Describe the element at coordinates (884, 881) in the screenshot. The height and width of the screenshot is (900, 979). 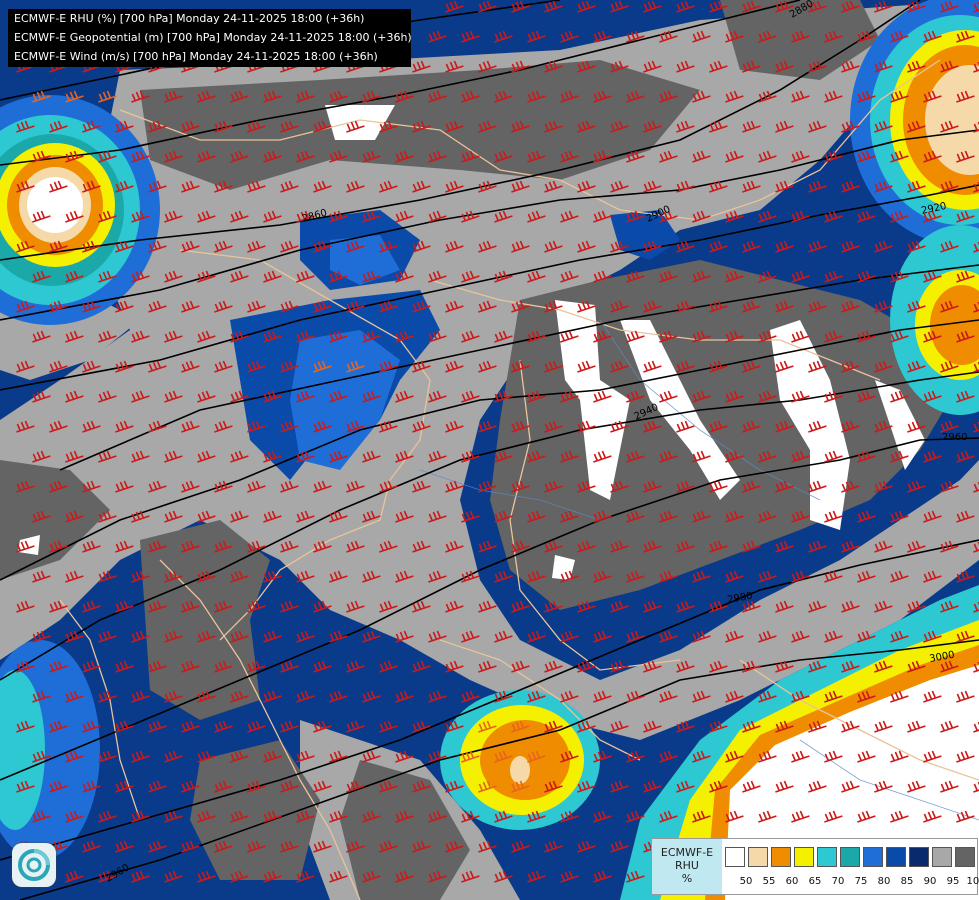
I see `legend-tick: 80` at that location.